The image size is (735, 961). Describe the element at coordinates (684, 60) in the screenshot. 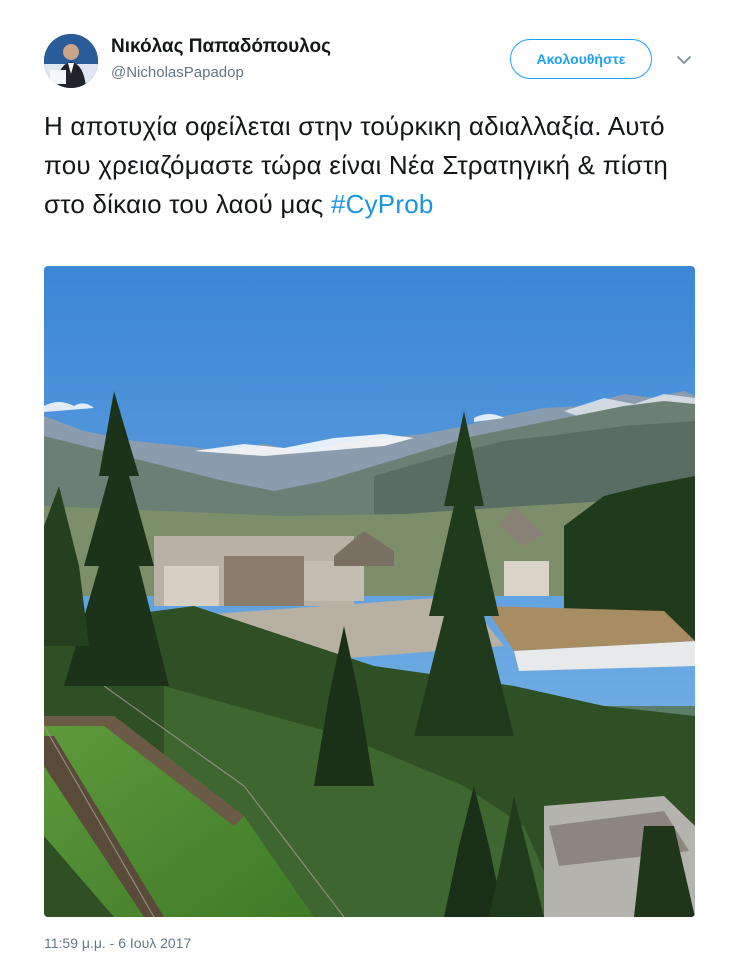

I see `chevron-down-icon` at that location.